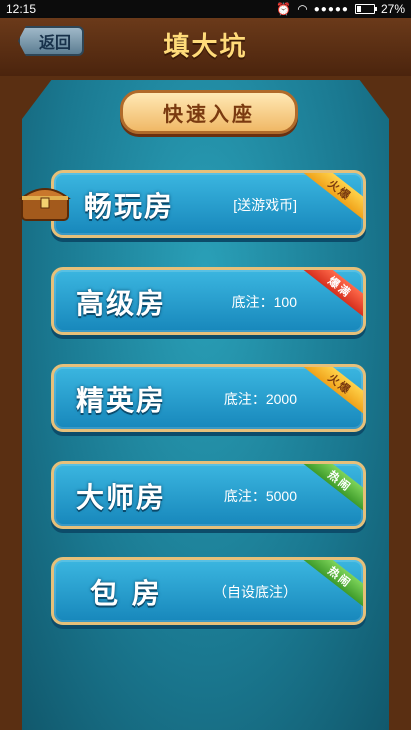 Image resolution: width=411 pixels, height=730 pixels. I want to click on signal-icon: ●●●●●, so click(331, 9).